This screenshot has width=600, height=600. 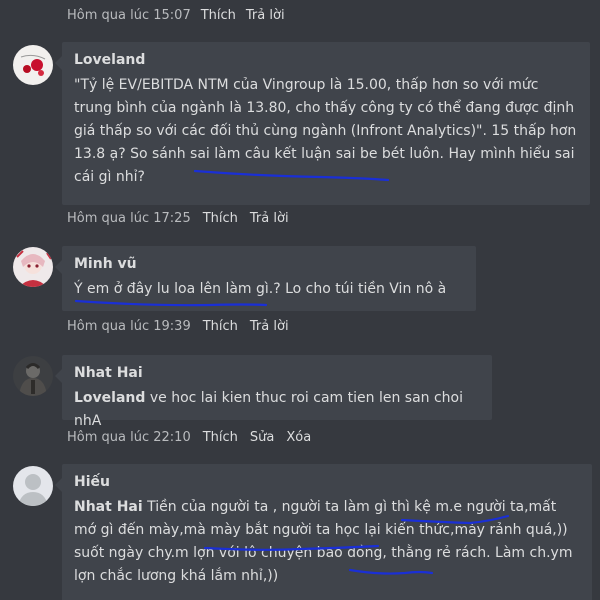 I want to click on comment-time: Hôm qua lúc 22:10, so click(x=129, y=437).